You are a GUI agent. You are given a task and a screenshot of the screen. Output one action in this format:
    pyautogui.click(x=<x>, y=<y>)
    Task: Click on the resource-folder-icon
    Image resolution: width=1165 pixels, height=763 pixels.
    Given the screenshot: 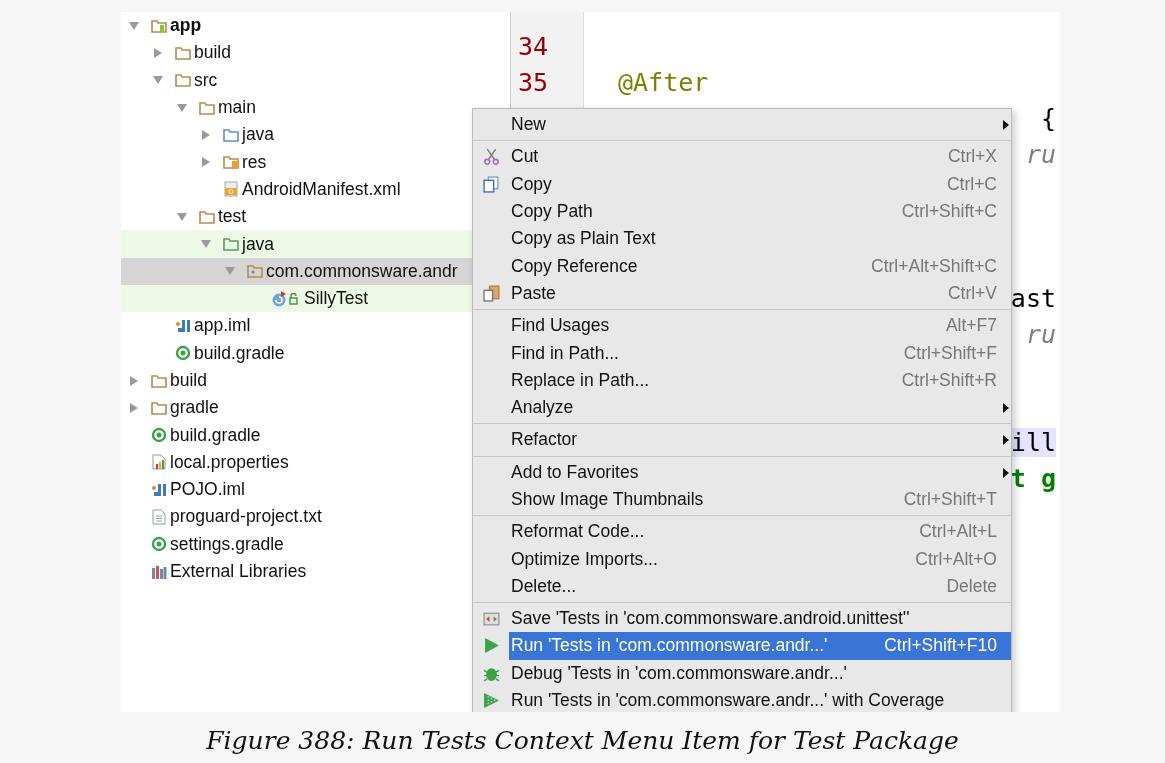 What is the action you would take?
    pyautogui.click(x=231, y=162)
    